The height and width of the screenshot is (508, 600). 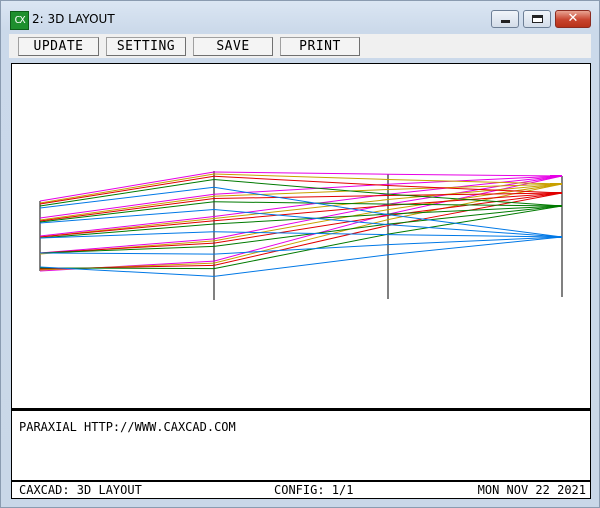 I want to click on window-title: 2: 3D LAYOUT, so click(x=73, y=19).